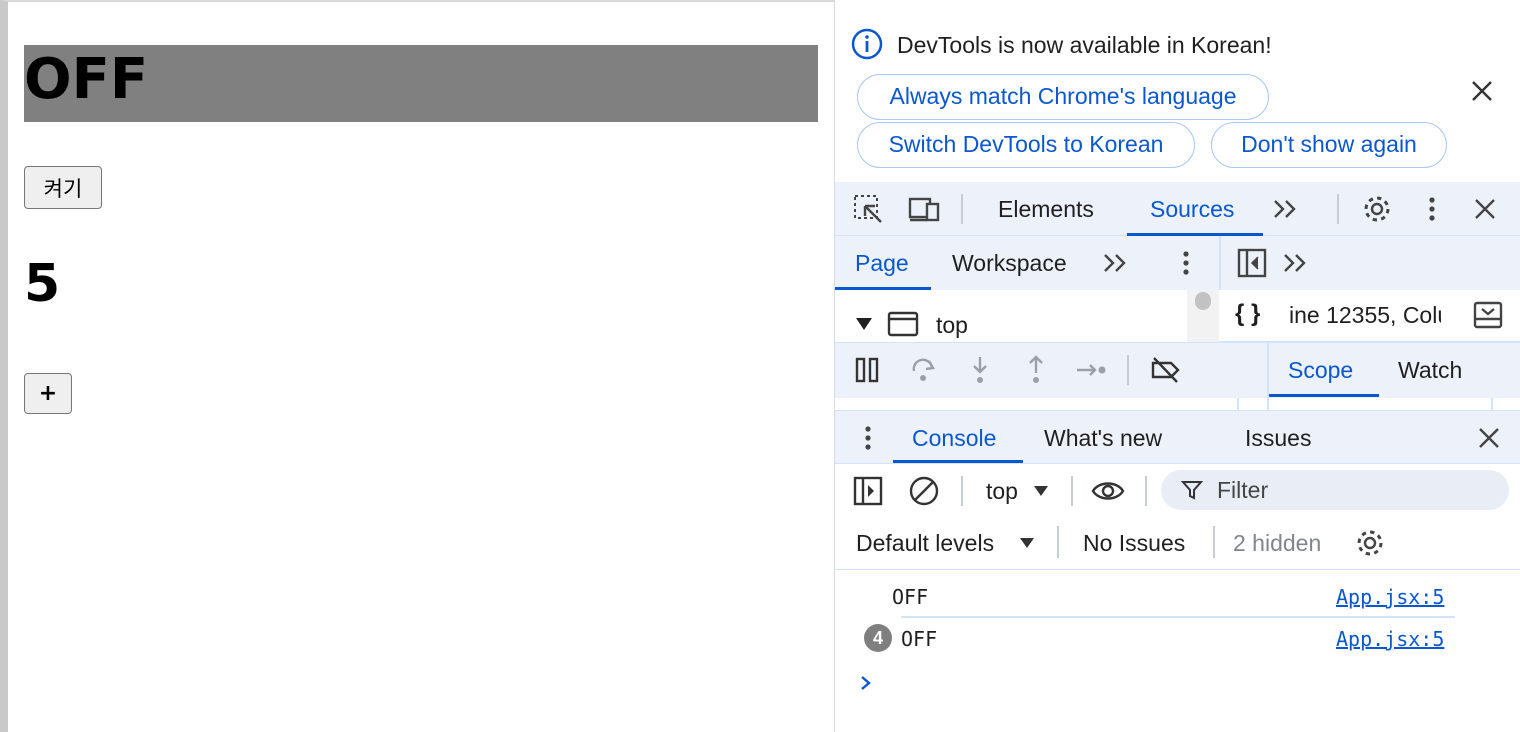 The image size is (1520, 732). What do you see at coordinates (1177, 597) in the screenshot?
I see `console-message: OFF App.jsx:5` at bounding box center [1177, 597].